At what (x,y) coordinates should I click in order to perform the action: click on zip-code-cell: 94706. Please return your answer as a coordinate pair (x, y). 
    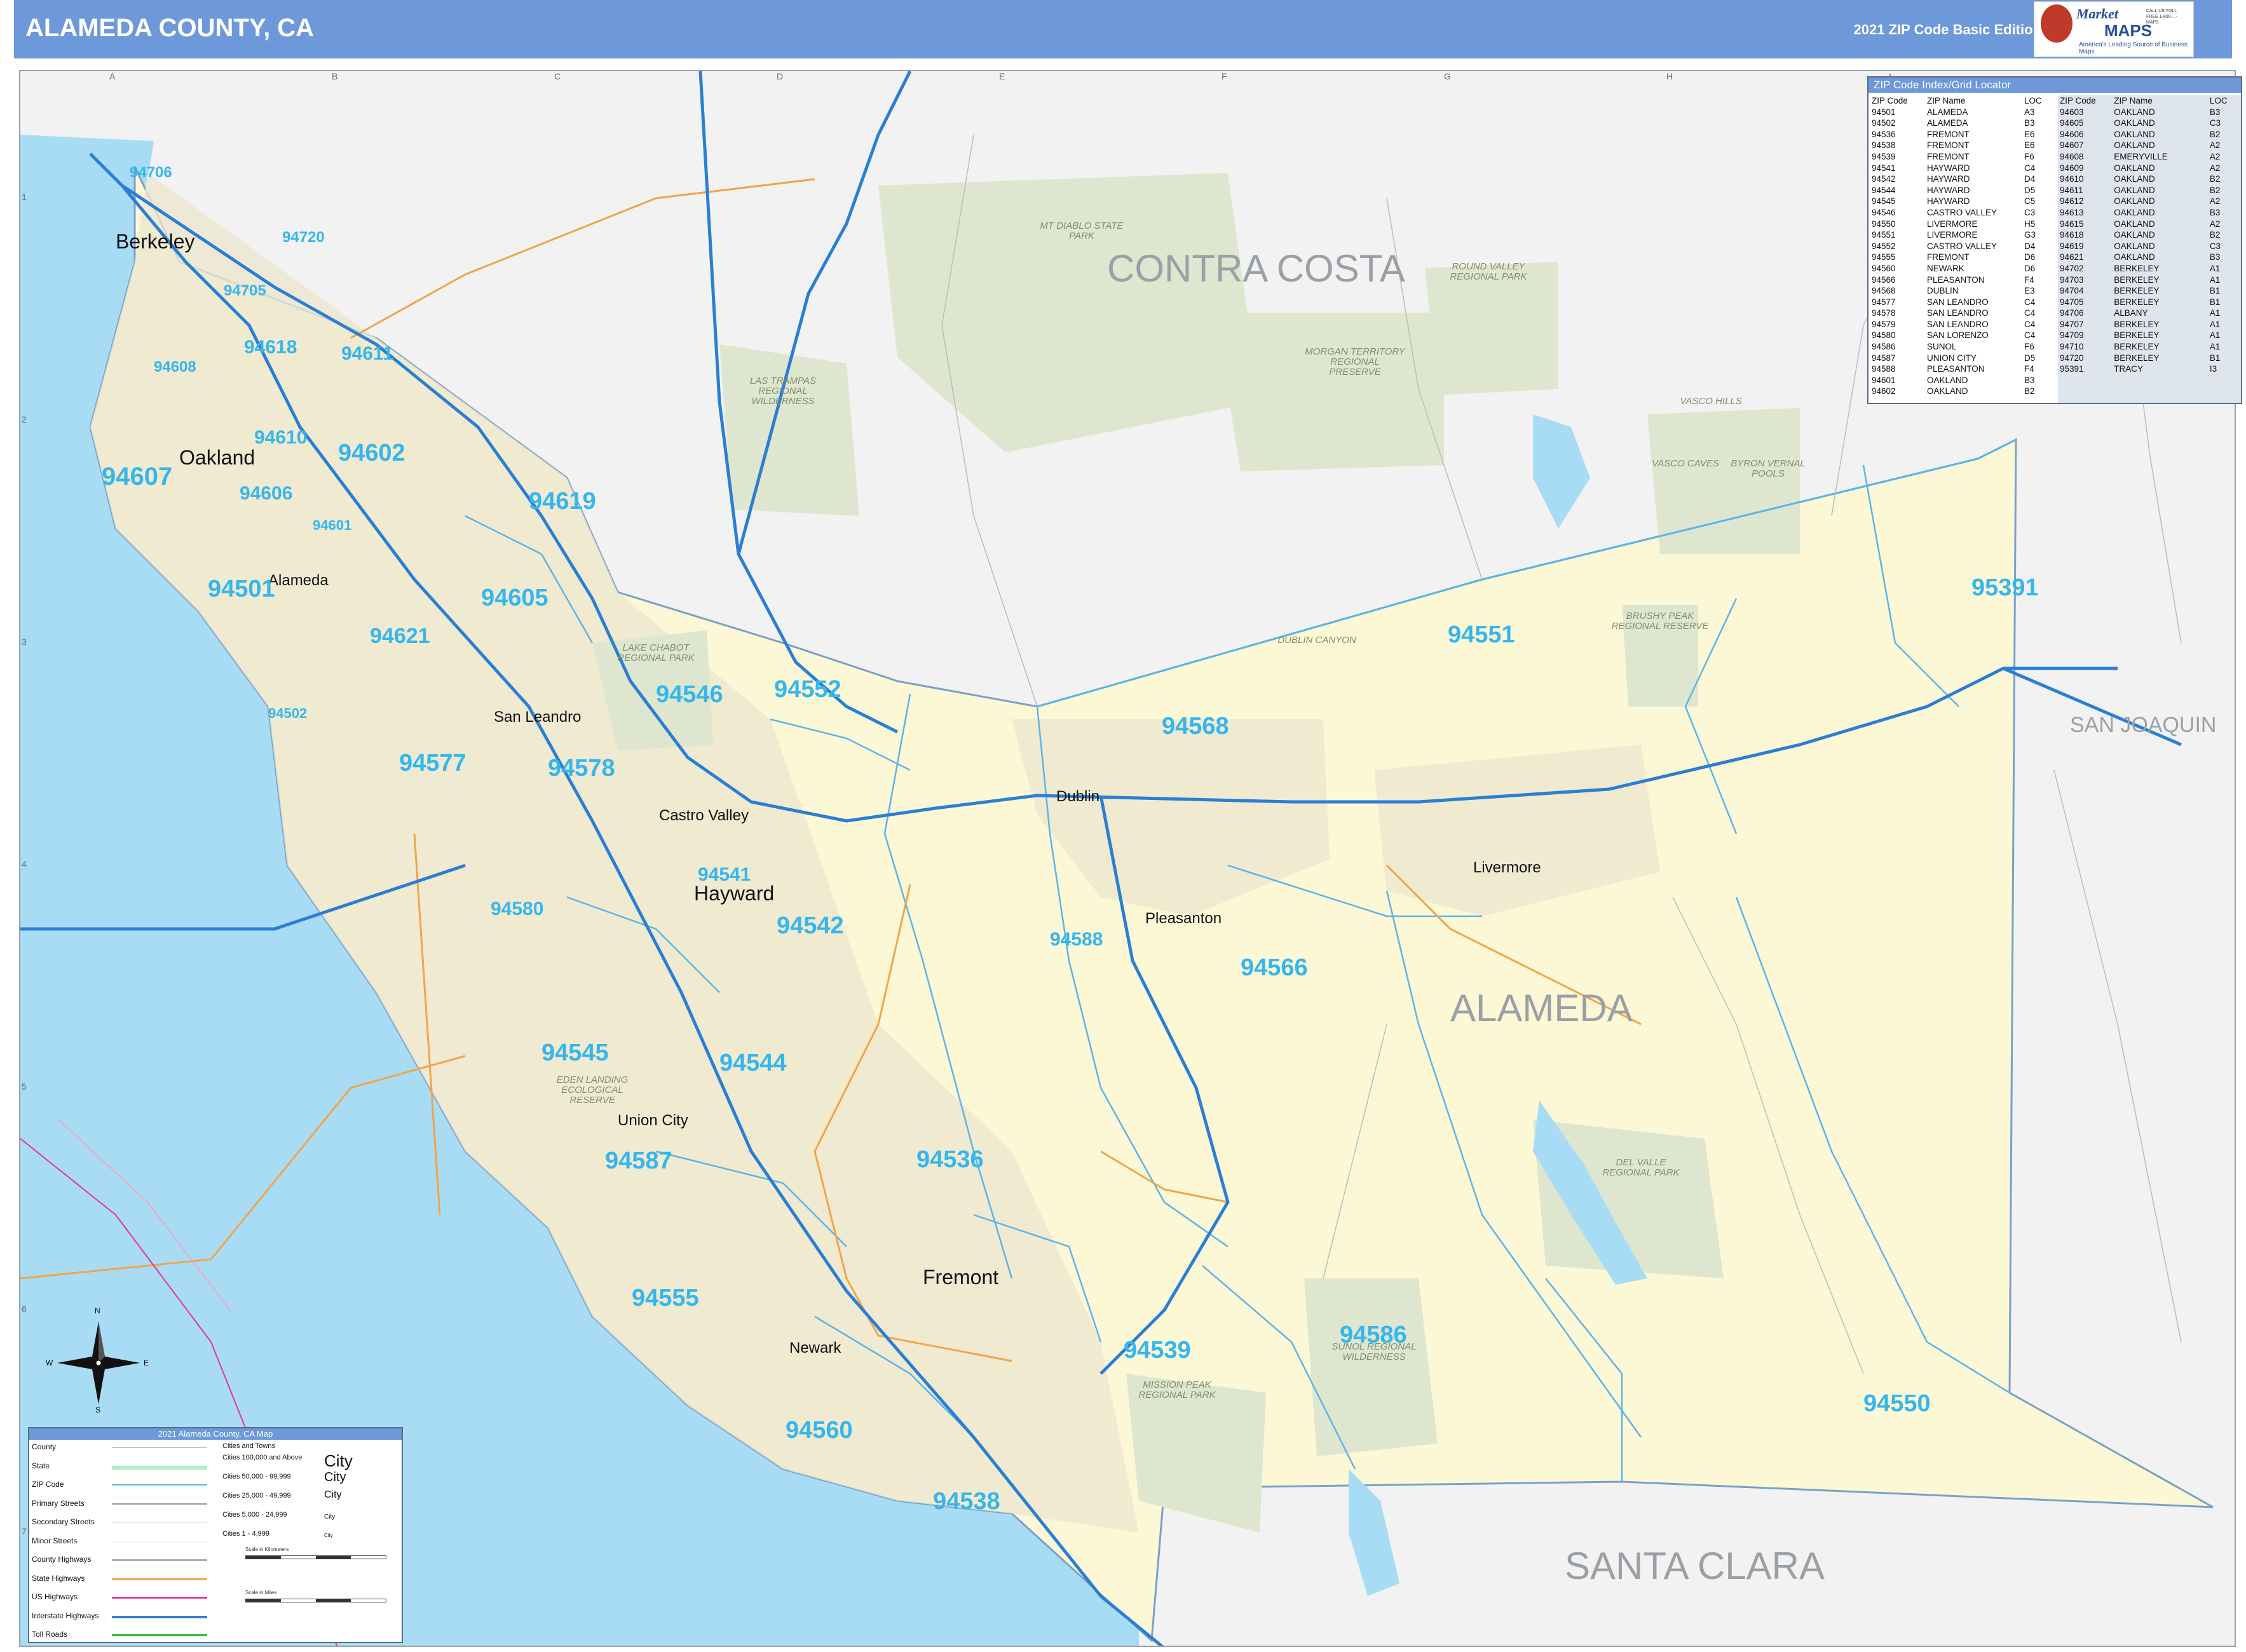
    Looking at the image, I should click on (2072, 313).